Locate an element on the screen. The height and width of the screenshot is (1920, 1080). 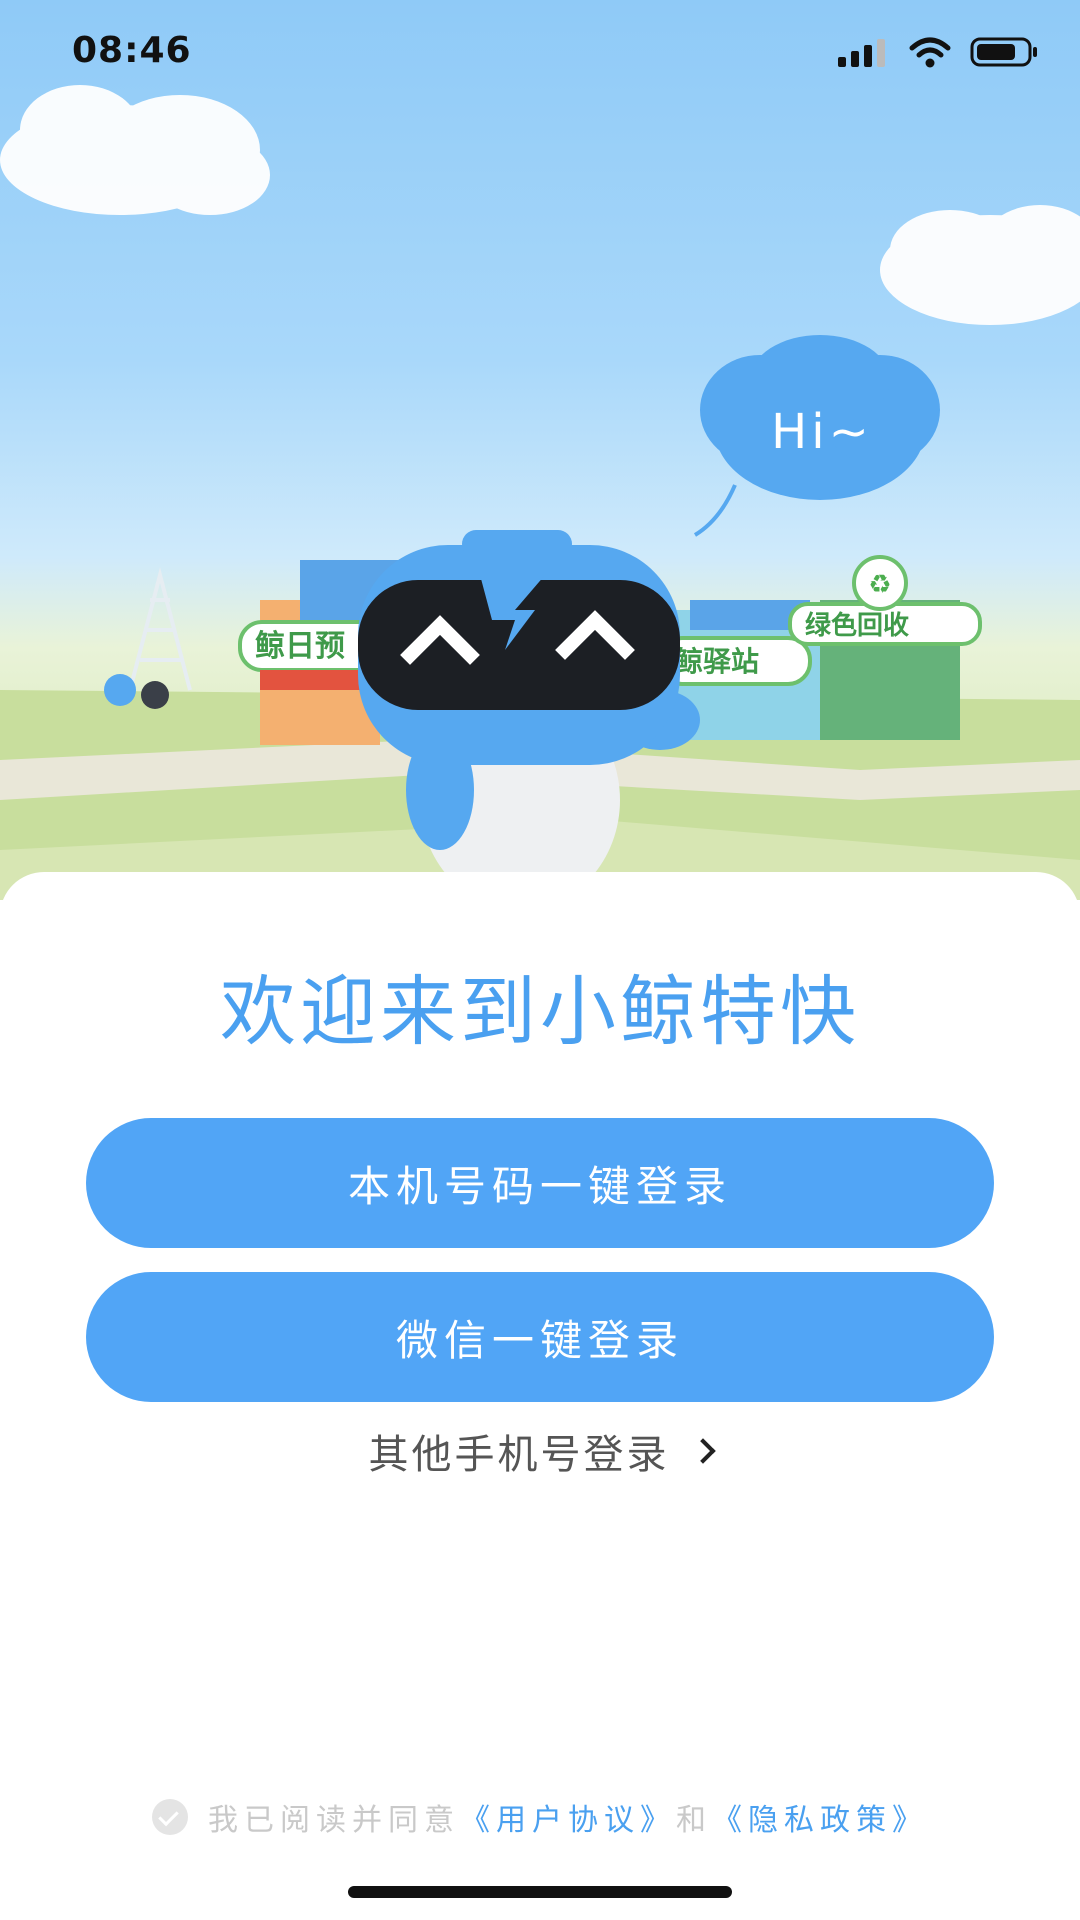
other-phone-login-link: 其他手机号登录 is located at coordinates (540, 1451).